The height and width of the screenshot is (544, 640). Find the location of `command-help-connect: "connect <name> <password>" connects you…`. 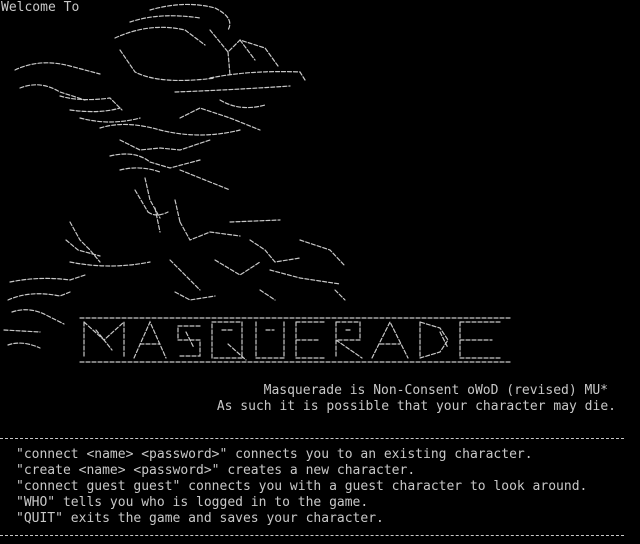

command-help-connect: "connect <name> <password>" connects you… is located at coordinates (274, 454).